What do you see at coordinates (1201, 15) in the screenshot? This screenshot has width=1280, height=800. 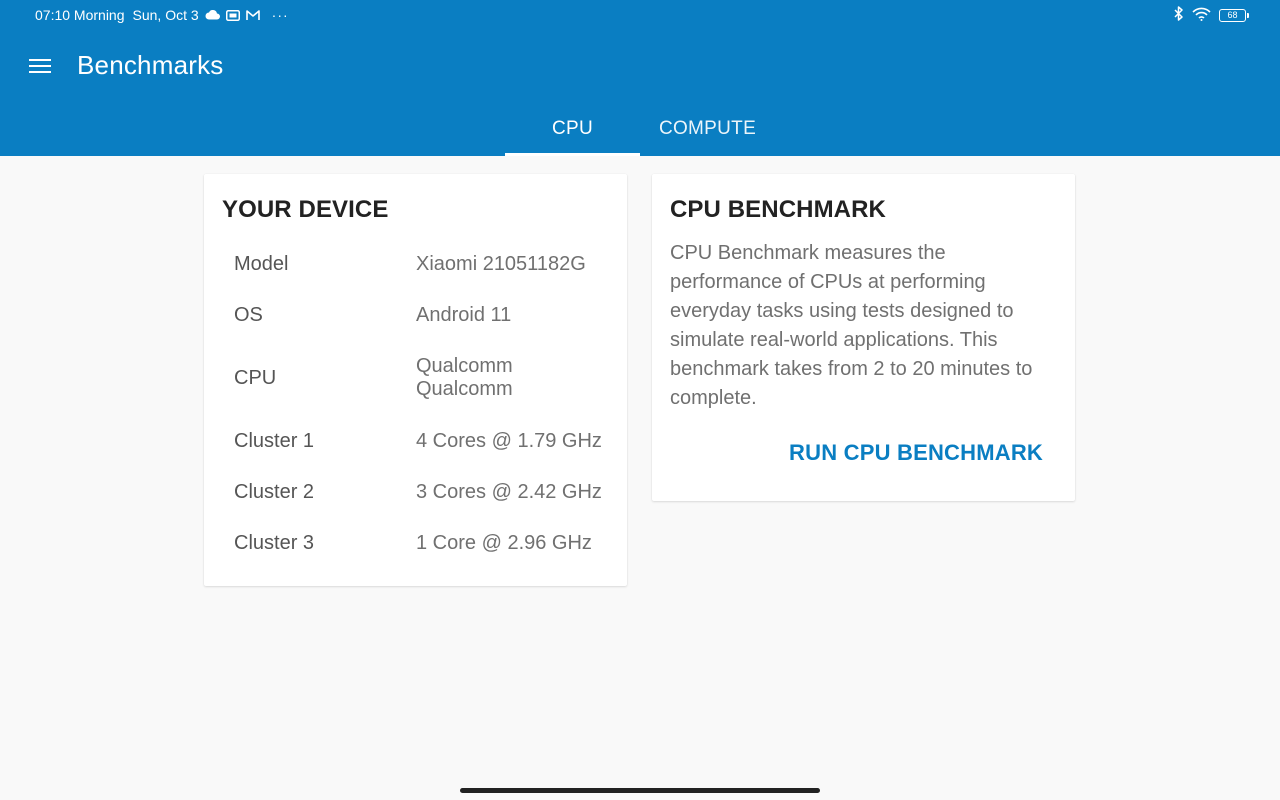 I see `wifi-icon` at bounding box center [1201, 15].